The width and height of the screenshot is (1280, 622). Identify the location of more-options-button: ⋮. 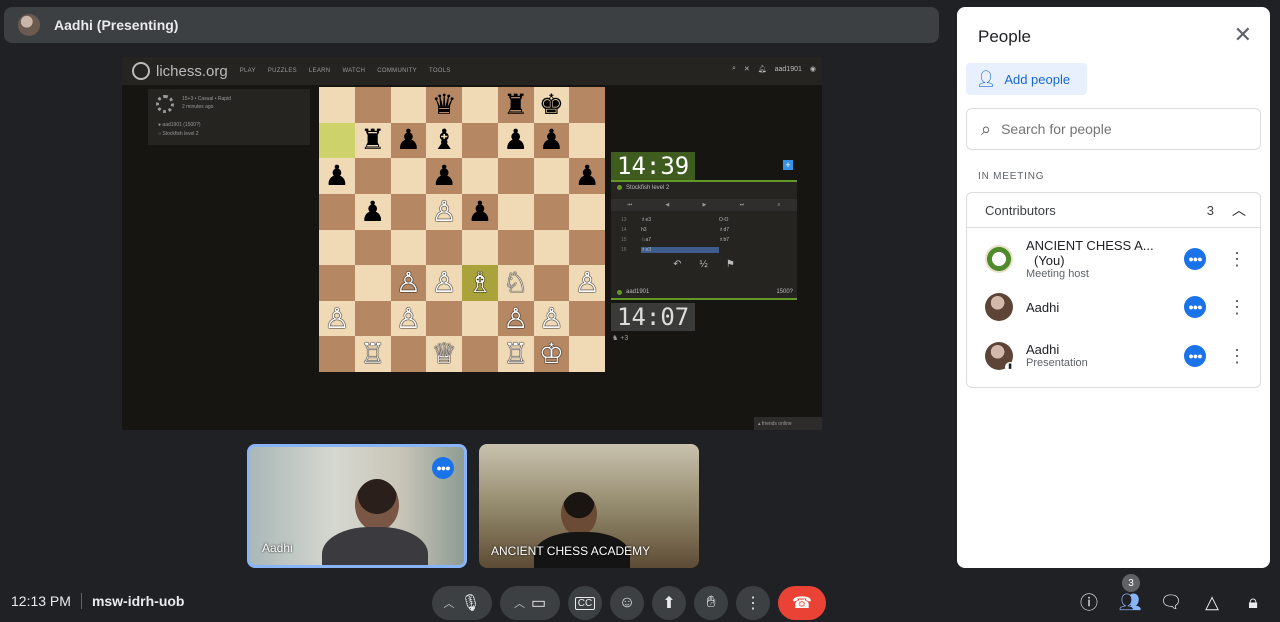
(753, 603).